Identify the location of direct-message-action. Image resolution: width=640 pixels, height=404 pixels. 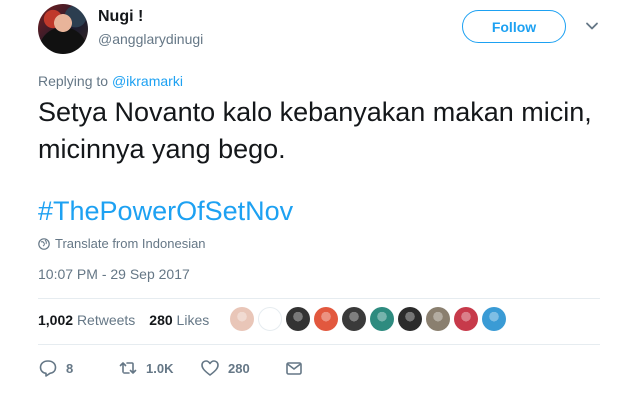
(294, 368).